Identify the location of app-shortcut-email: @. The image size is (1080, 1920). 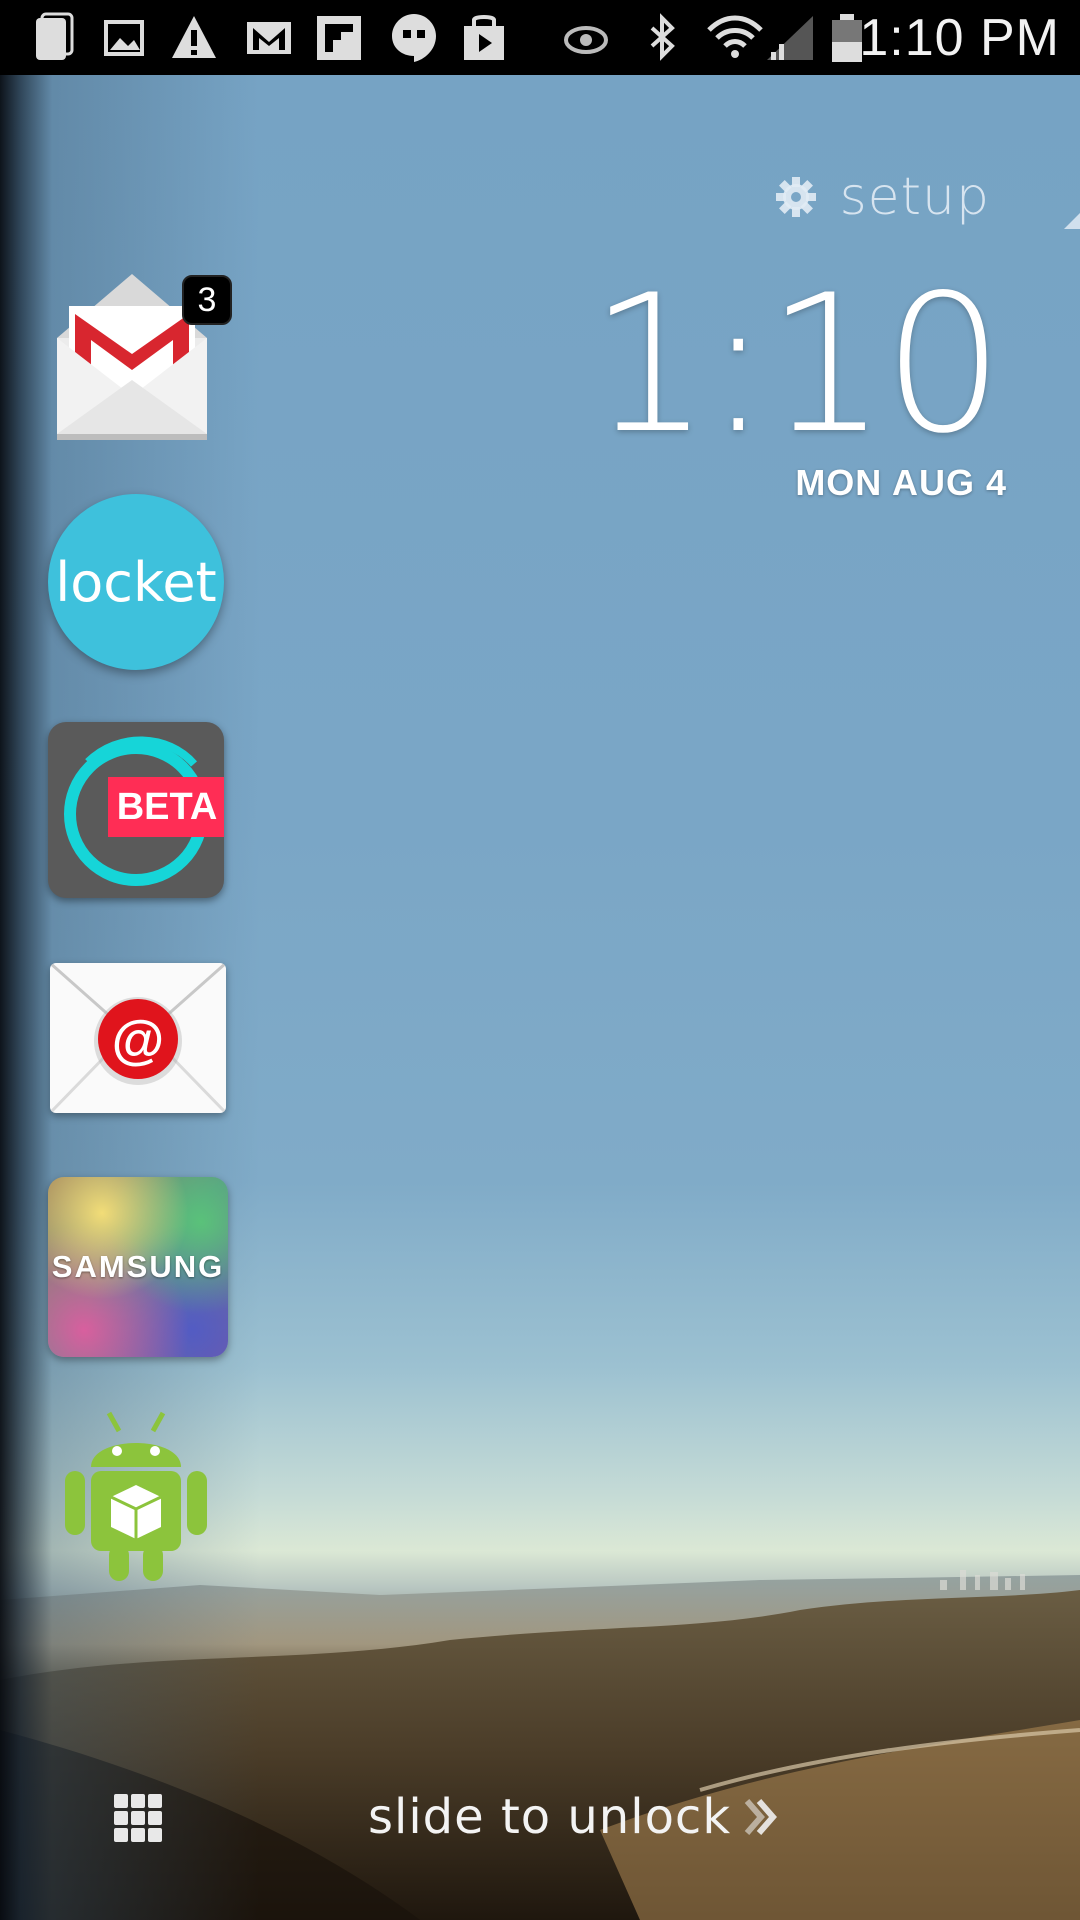
(137, 1055).